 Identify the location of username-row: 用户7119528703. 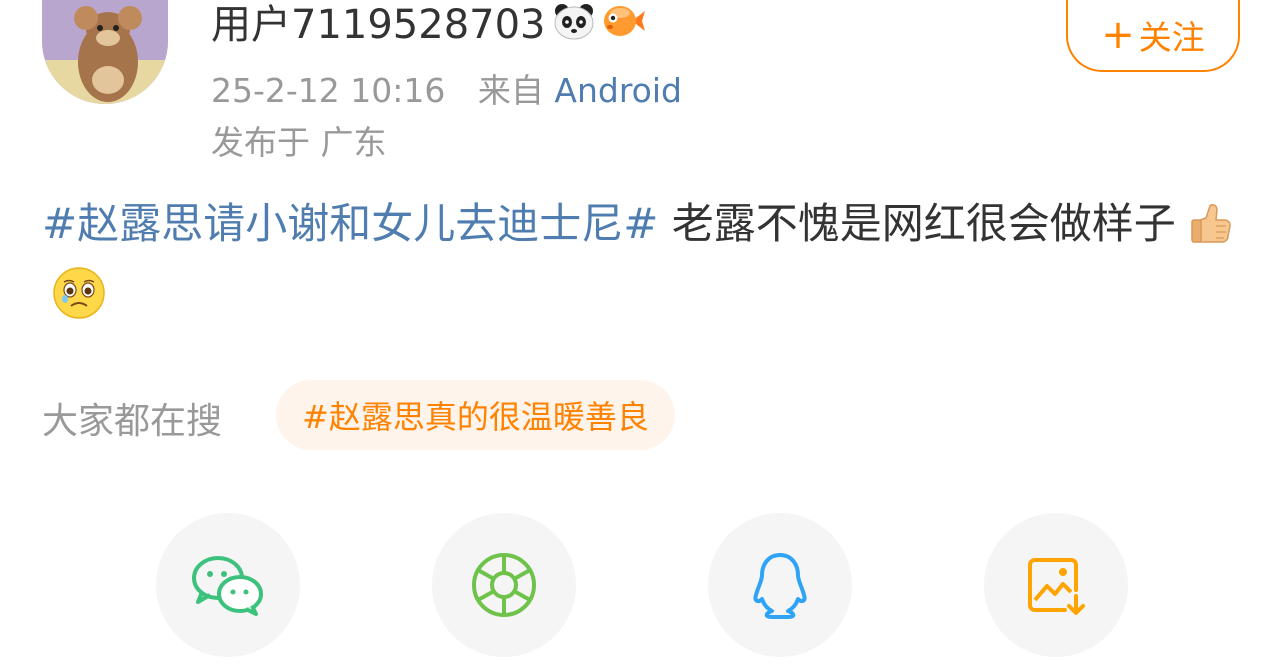
(428, 24).